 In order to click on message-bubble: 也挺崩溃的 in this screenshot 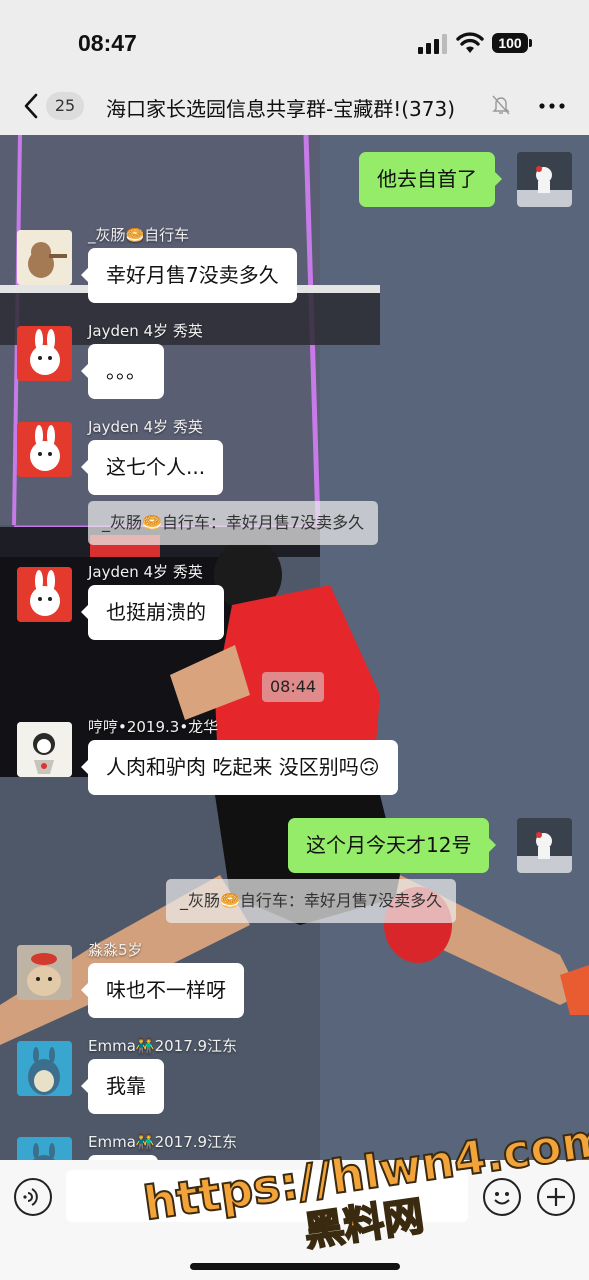, I will do `click(152, 612)`.